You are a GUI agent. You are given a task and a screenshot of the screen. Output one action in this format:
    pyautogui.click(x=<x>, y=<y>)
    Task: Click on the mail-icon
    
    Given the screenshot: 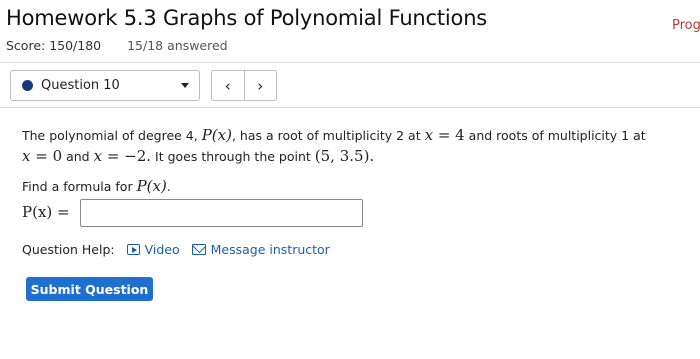 What is the action you would take?
    pyautogui.click(x=198, y=249)
    